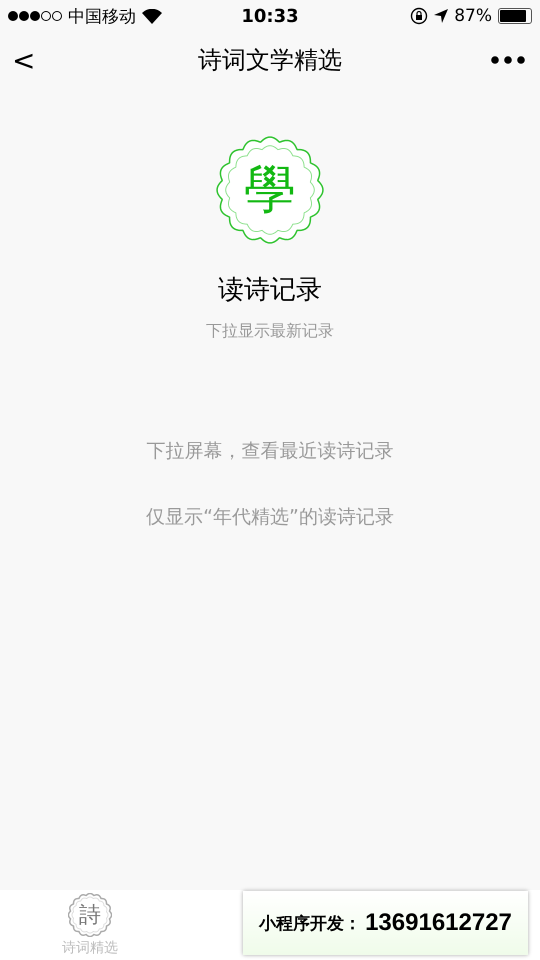 The image size is (540, 960). I want to click on hint-text: 仅显示“年代精选”的读诗记录, so click(270, 517).